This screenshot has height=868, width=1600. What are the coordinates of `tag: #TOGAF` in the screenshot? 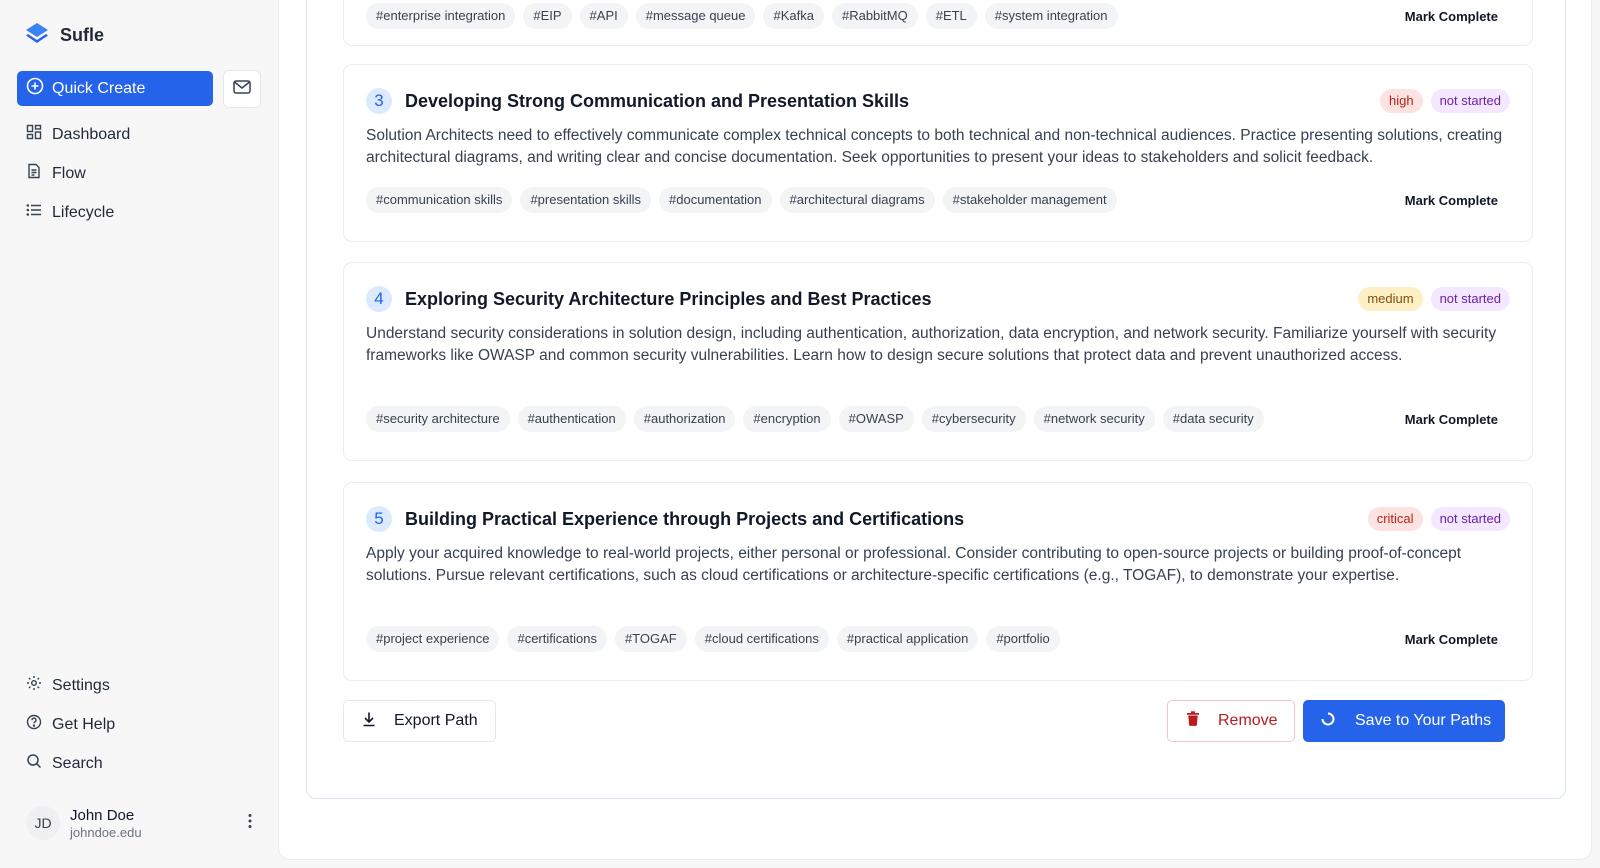 It's located at (650, 639).